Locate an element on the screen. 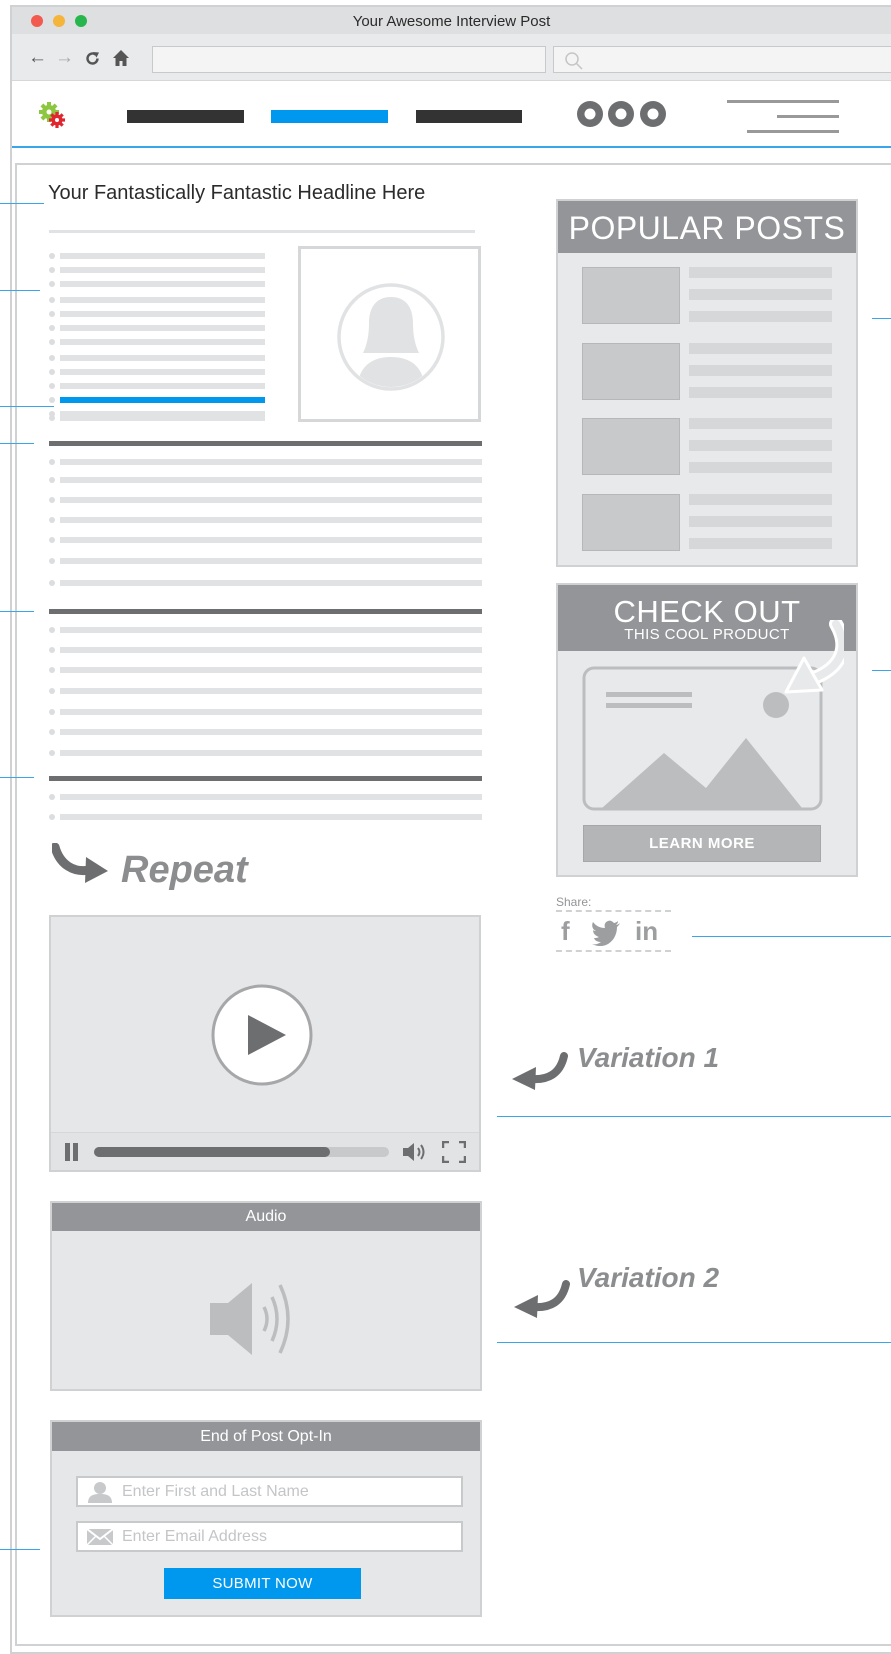 The height and width of the screenshot is (1654, 891). learn-more-button: LEARN MORE is located at coordinates (702, 843).